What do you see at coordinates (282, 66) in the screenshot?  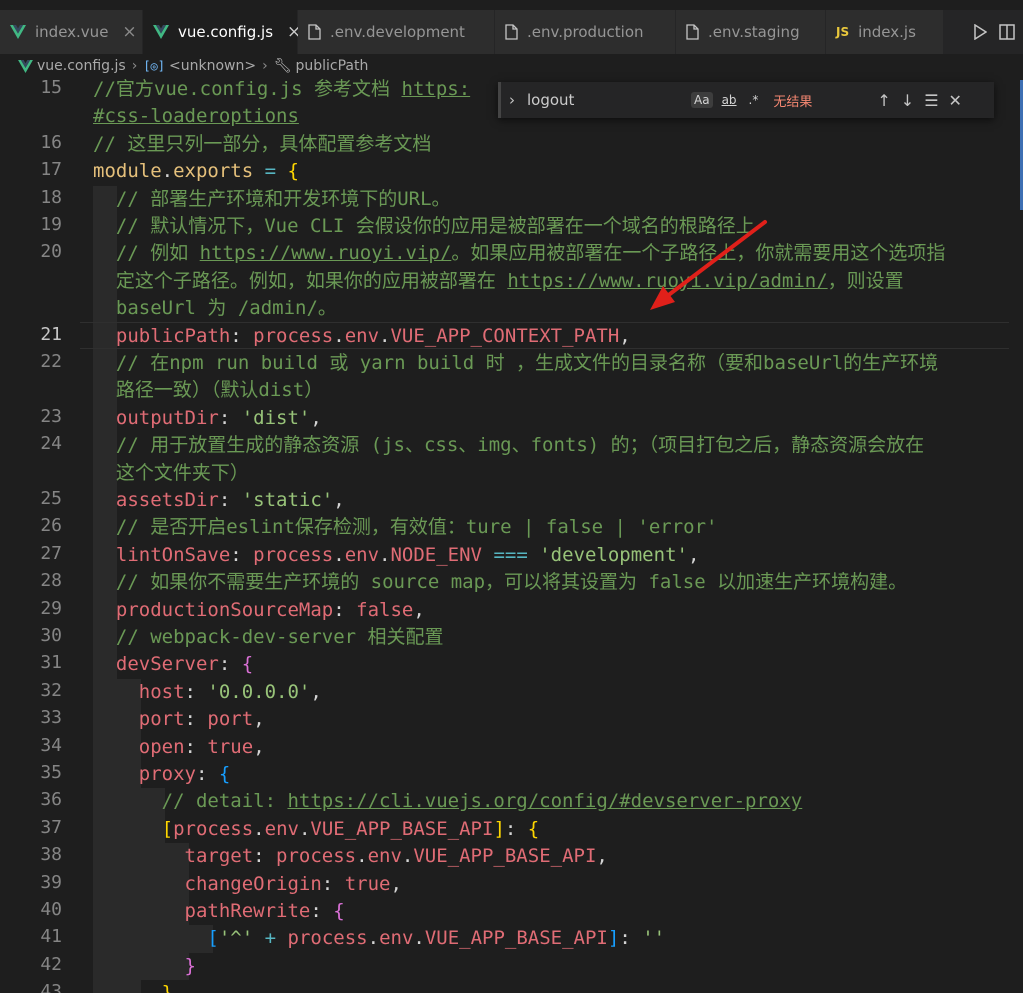 I see `wrench-icon: 🔧︎` at bounding box center [282, 66].